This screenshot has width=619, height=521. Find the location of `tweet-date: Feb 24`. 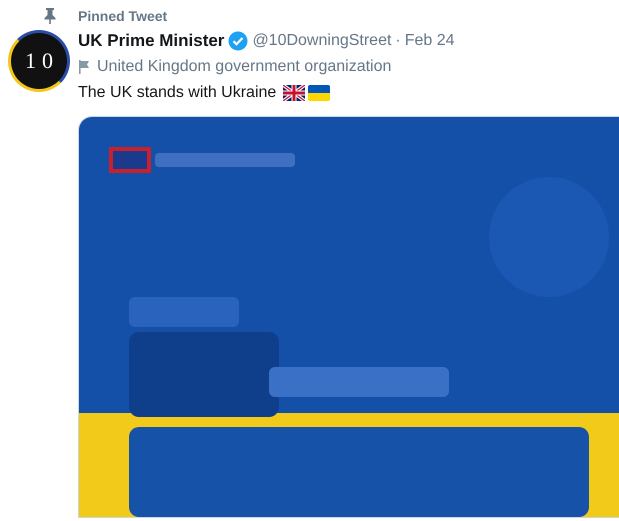

tweet-date: Feb 24 is located at coordinates (429, 41).